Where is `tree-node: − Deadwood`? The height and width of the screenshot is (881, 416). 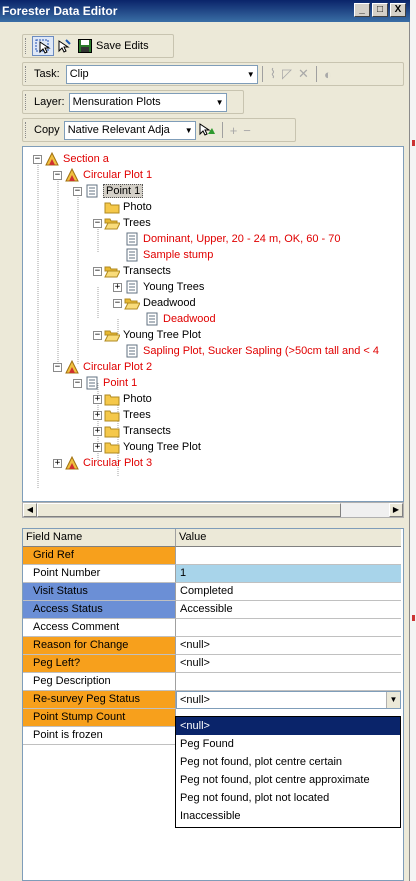 tree-node: − Deadwood is located at coordinates (154, 303).